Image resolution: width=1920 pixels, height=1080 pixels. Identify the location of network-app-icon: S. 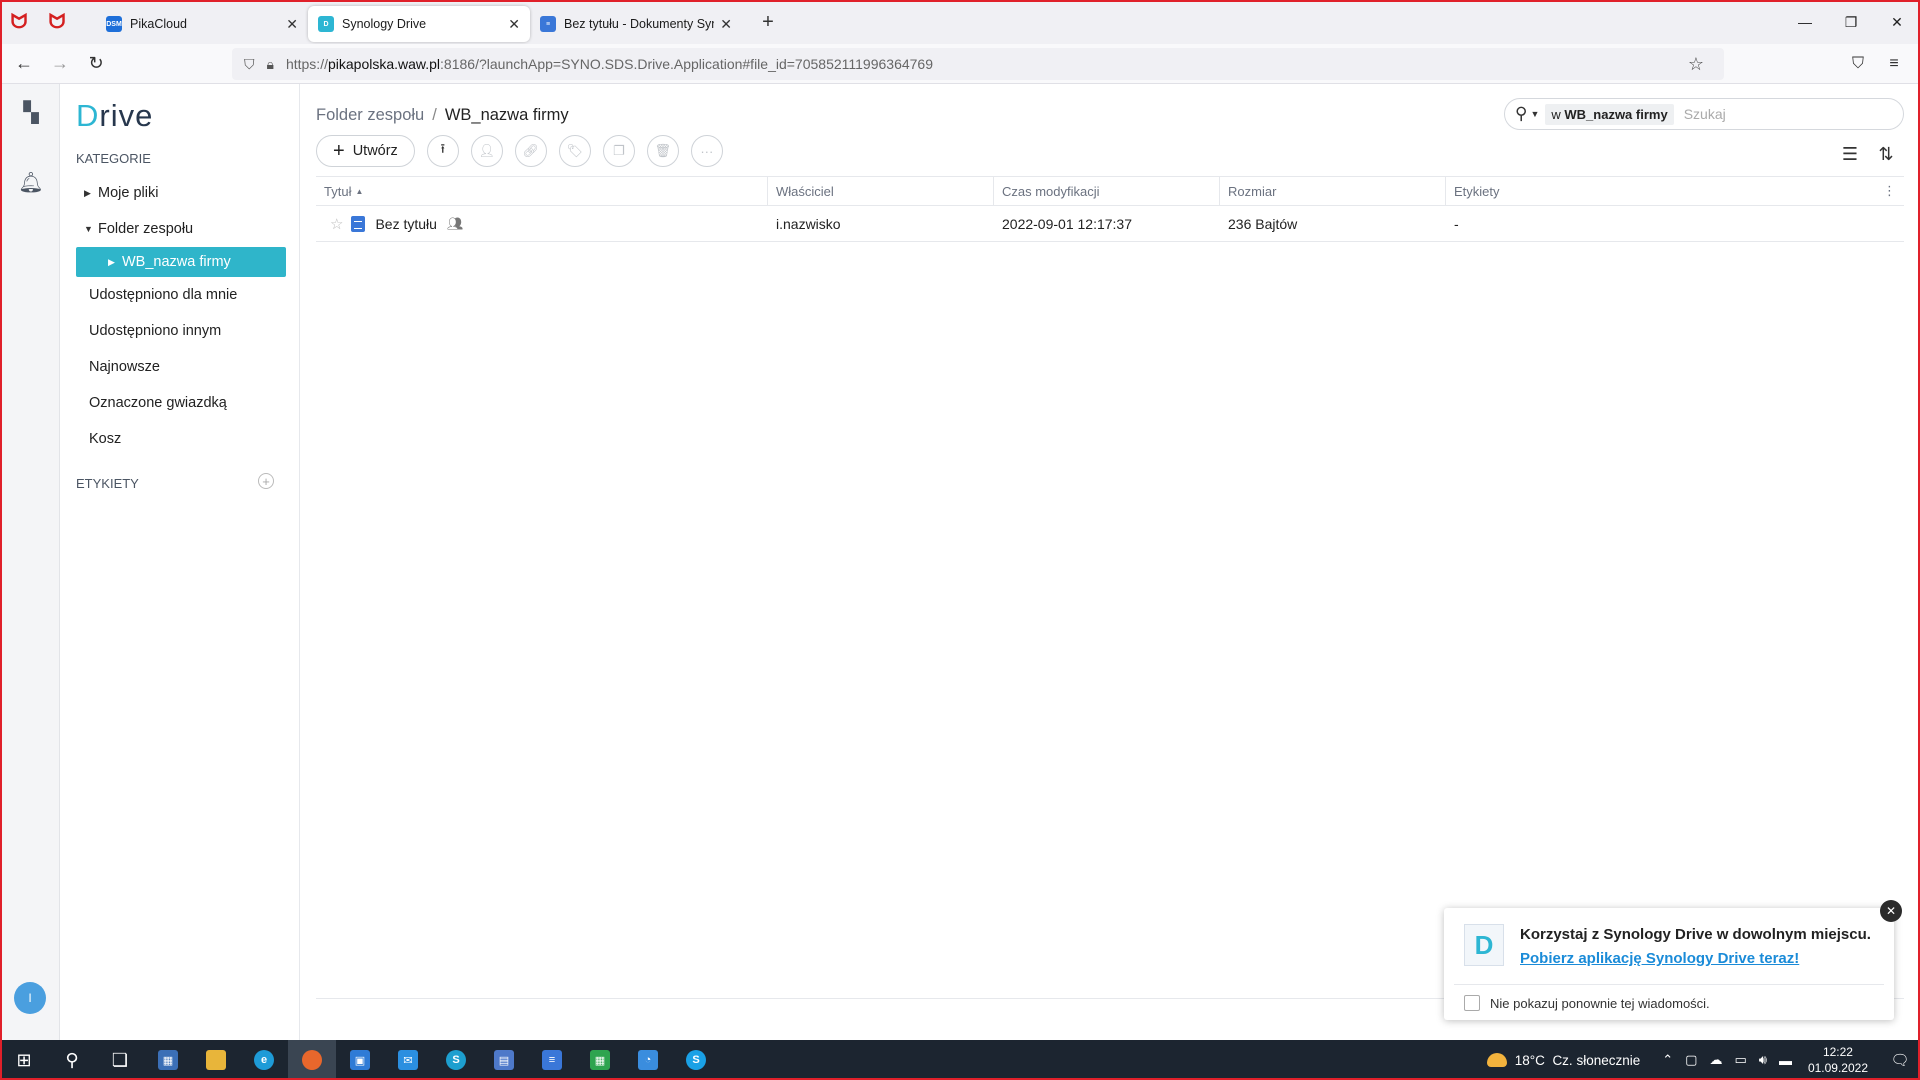
(456, 1060).